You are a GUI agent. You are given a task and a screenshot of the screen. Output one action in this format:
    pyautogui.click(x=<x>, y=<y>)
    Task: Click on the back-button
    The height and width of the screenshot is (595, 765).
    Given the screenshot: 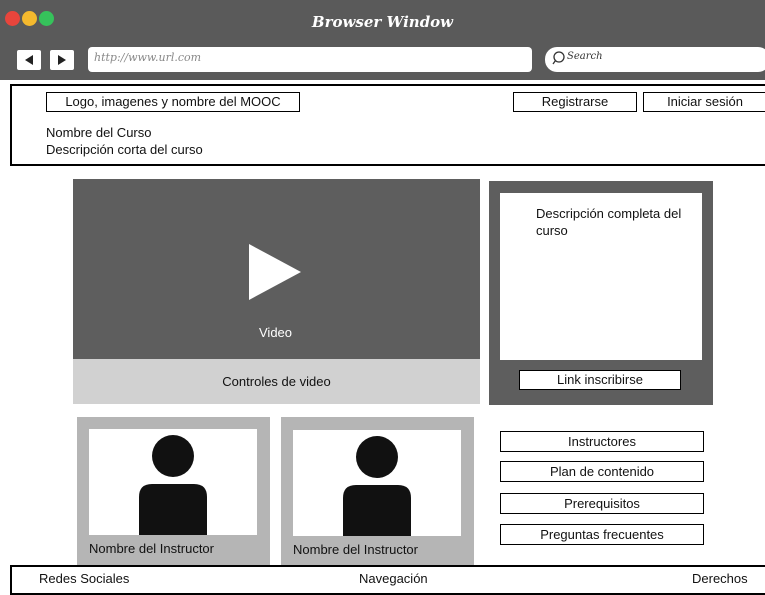 What is the action you would take?
    pyautogui.click(x=29, y=60)
    